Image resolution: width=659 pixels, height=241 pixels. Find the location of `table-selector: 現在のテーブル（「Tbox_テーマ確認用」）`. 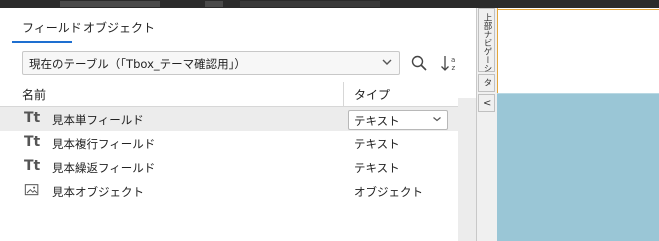

table-selector: 現在のテーブル（「Tbox_テーマ確認用」） is located at coordinates (211, 63).